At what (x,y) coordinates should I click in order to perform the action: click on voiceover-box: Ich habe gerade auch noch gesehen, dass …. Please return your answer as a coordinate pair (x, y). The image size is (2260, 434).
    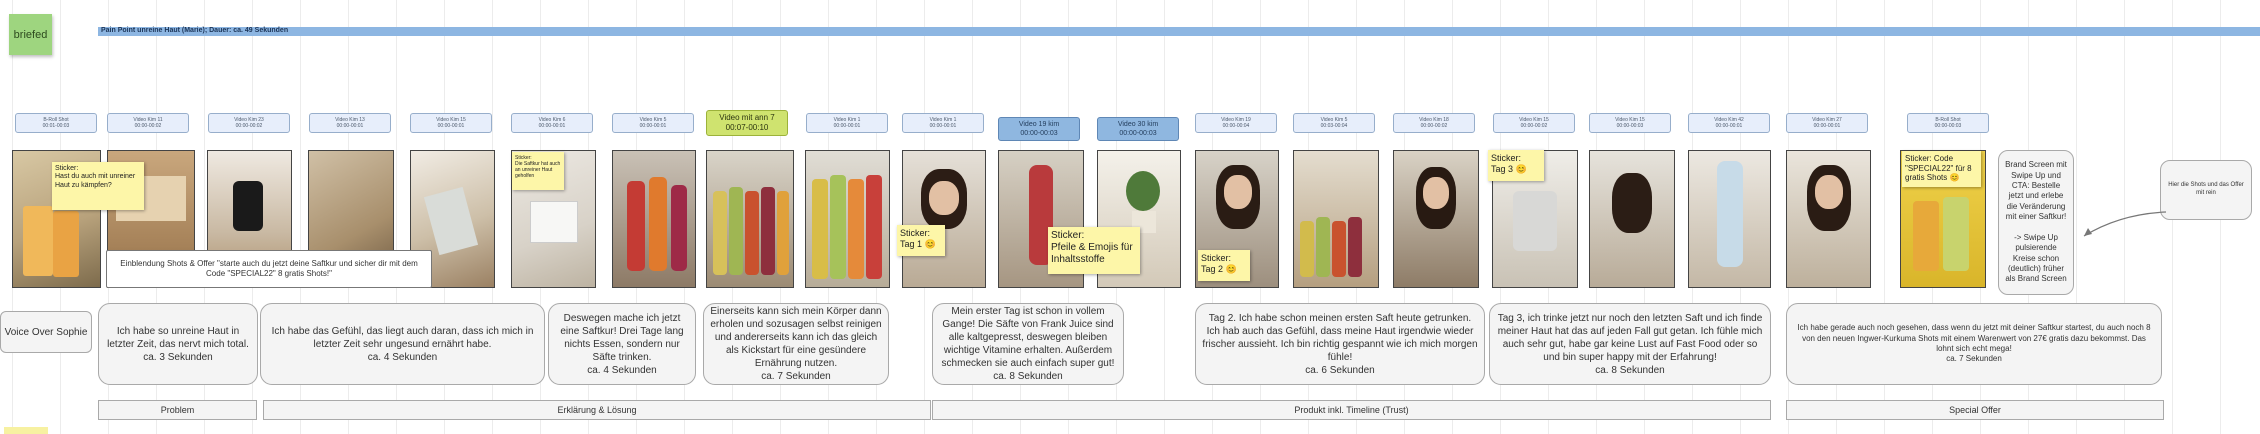
    Looking at the image, I should click on (1974, 344).